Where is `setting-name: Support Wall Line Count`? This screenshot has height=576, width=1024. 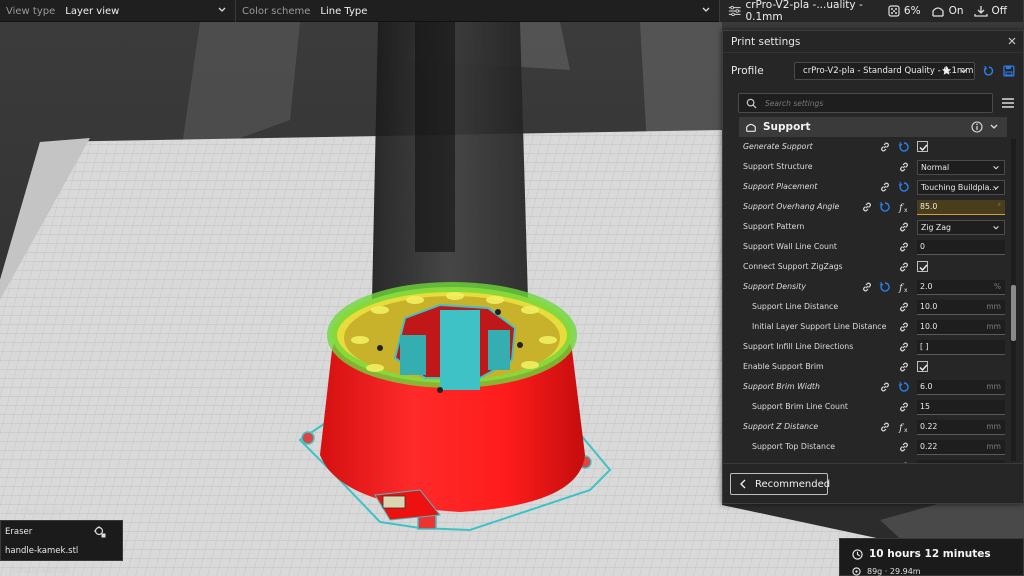
setting-name: Support Wall Line Count is located at coordinates (790, 246).